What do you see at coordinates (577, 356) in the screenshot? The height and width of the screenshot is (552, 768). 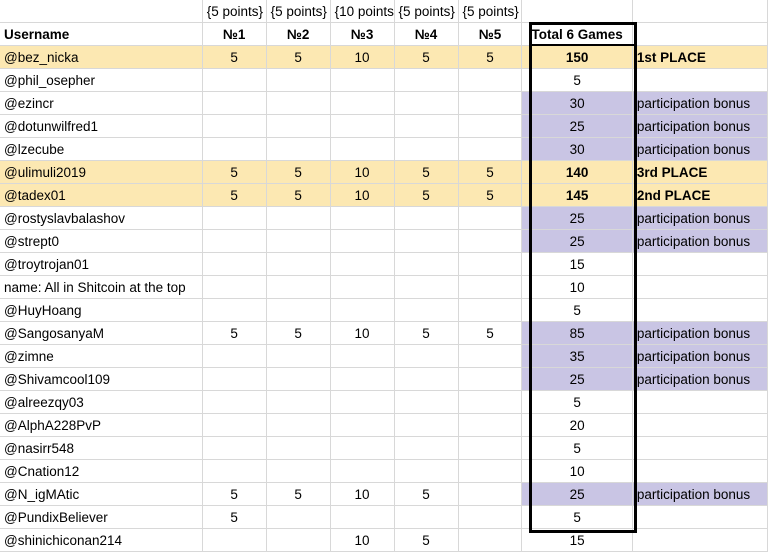 I see `cell-total-score: 35` at bounding box center [577, 356].